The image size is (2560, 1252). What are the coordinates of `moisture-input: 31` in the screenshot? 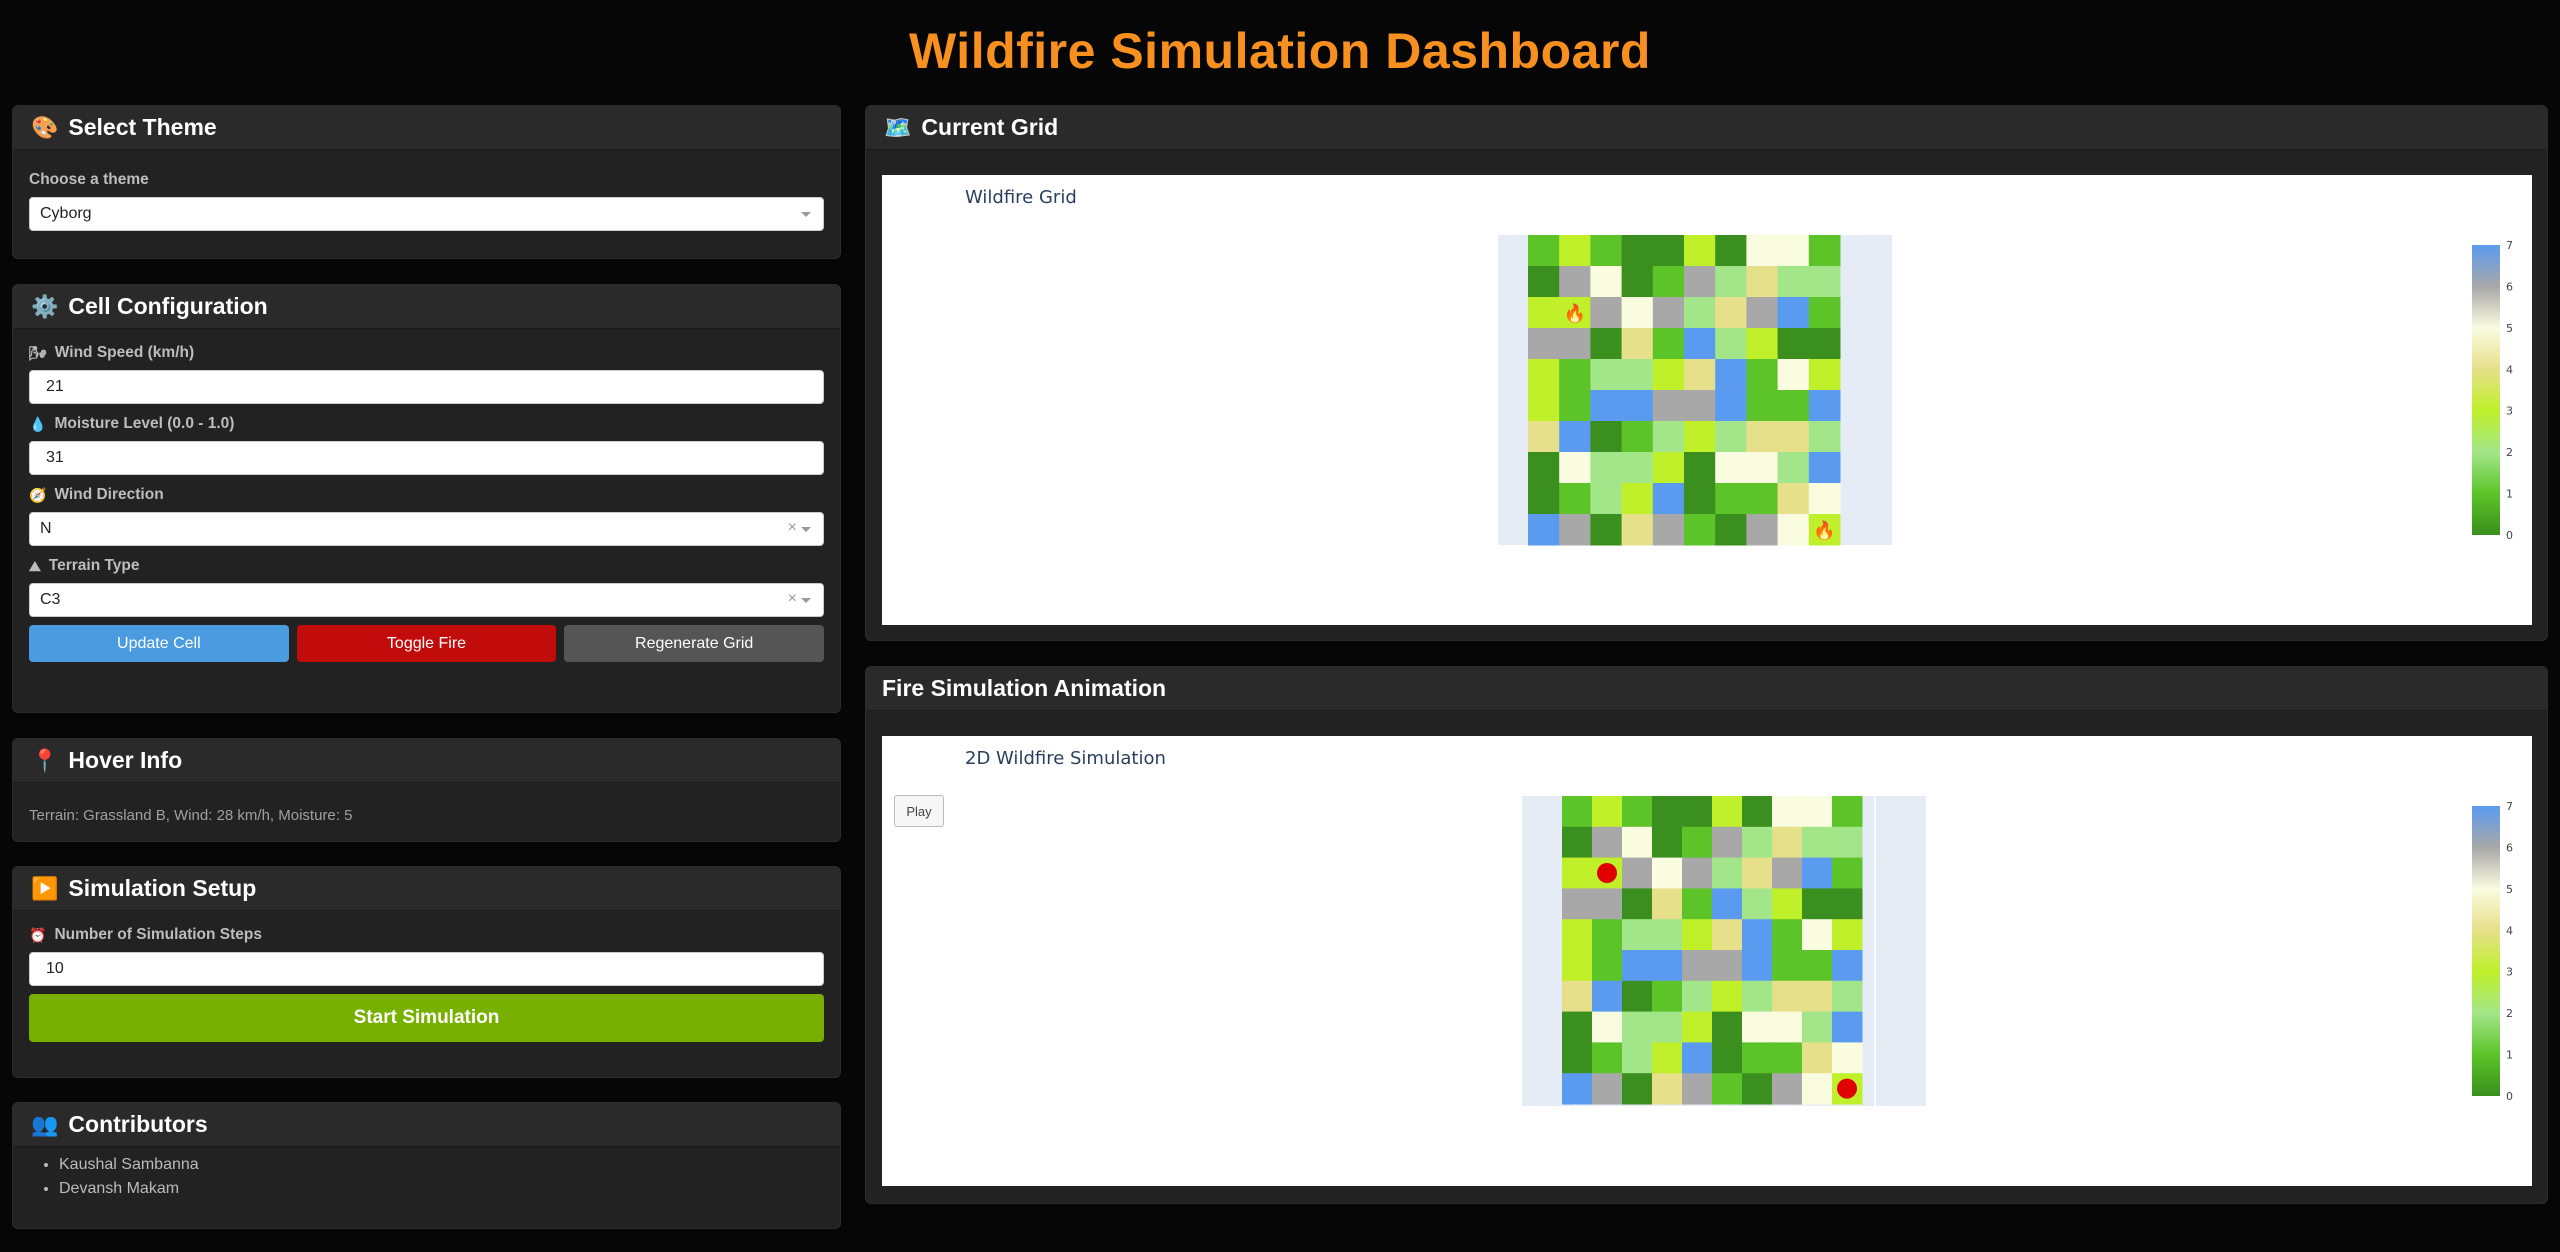 It's located at (426, 458).